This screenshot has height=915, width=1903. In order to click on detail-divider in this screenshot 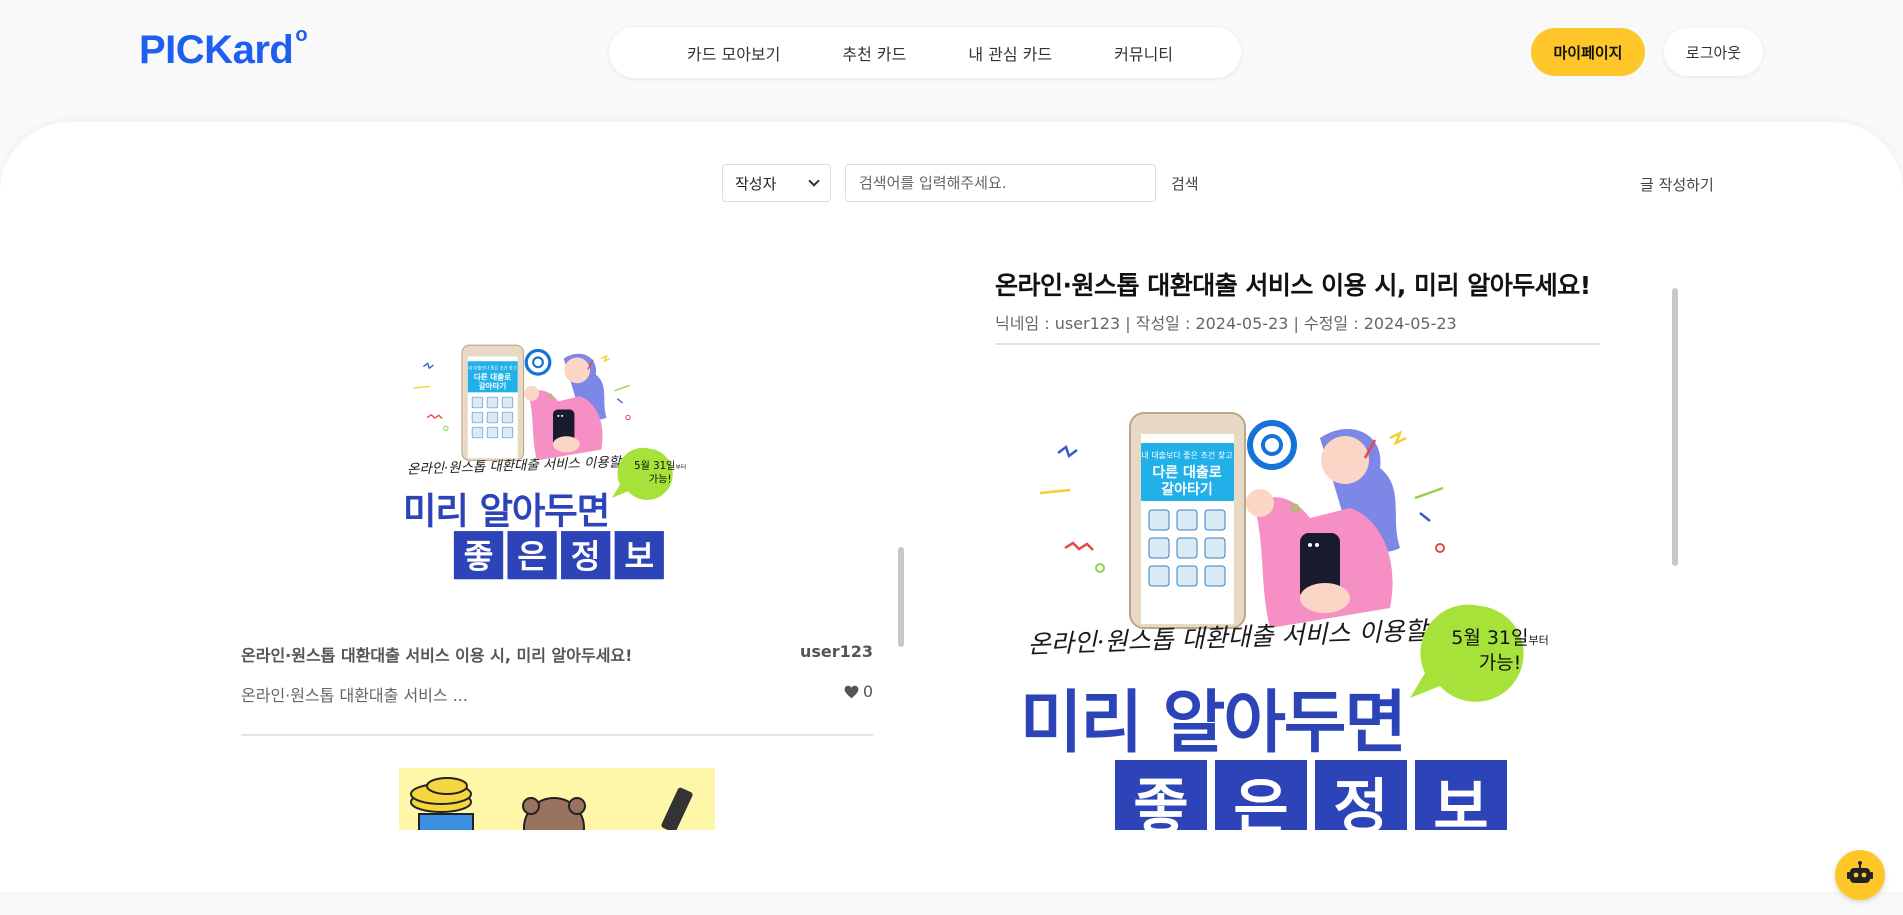, I will do `click(1297, 344)`.